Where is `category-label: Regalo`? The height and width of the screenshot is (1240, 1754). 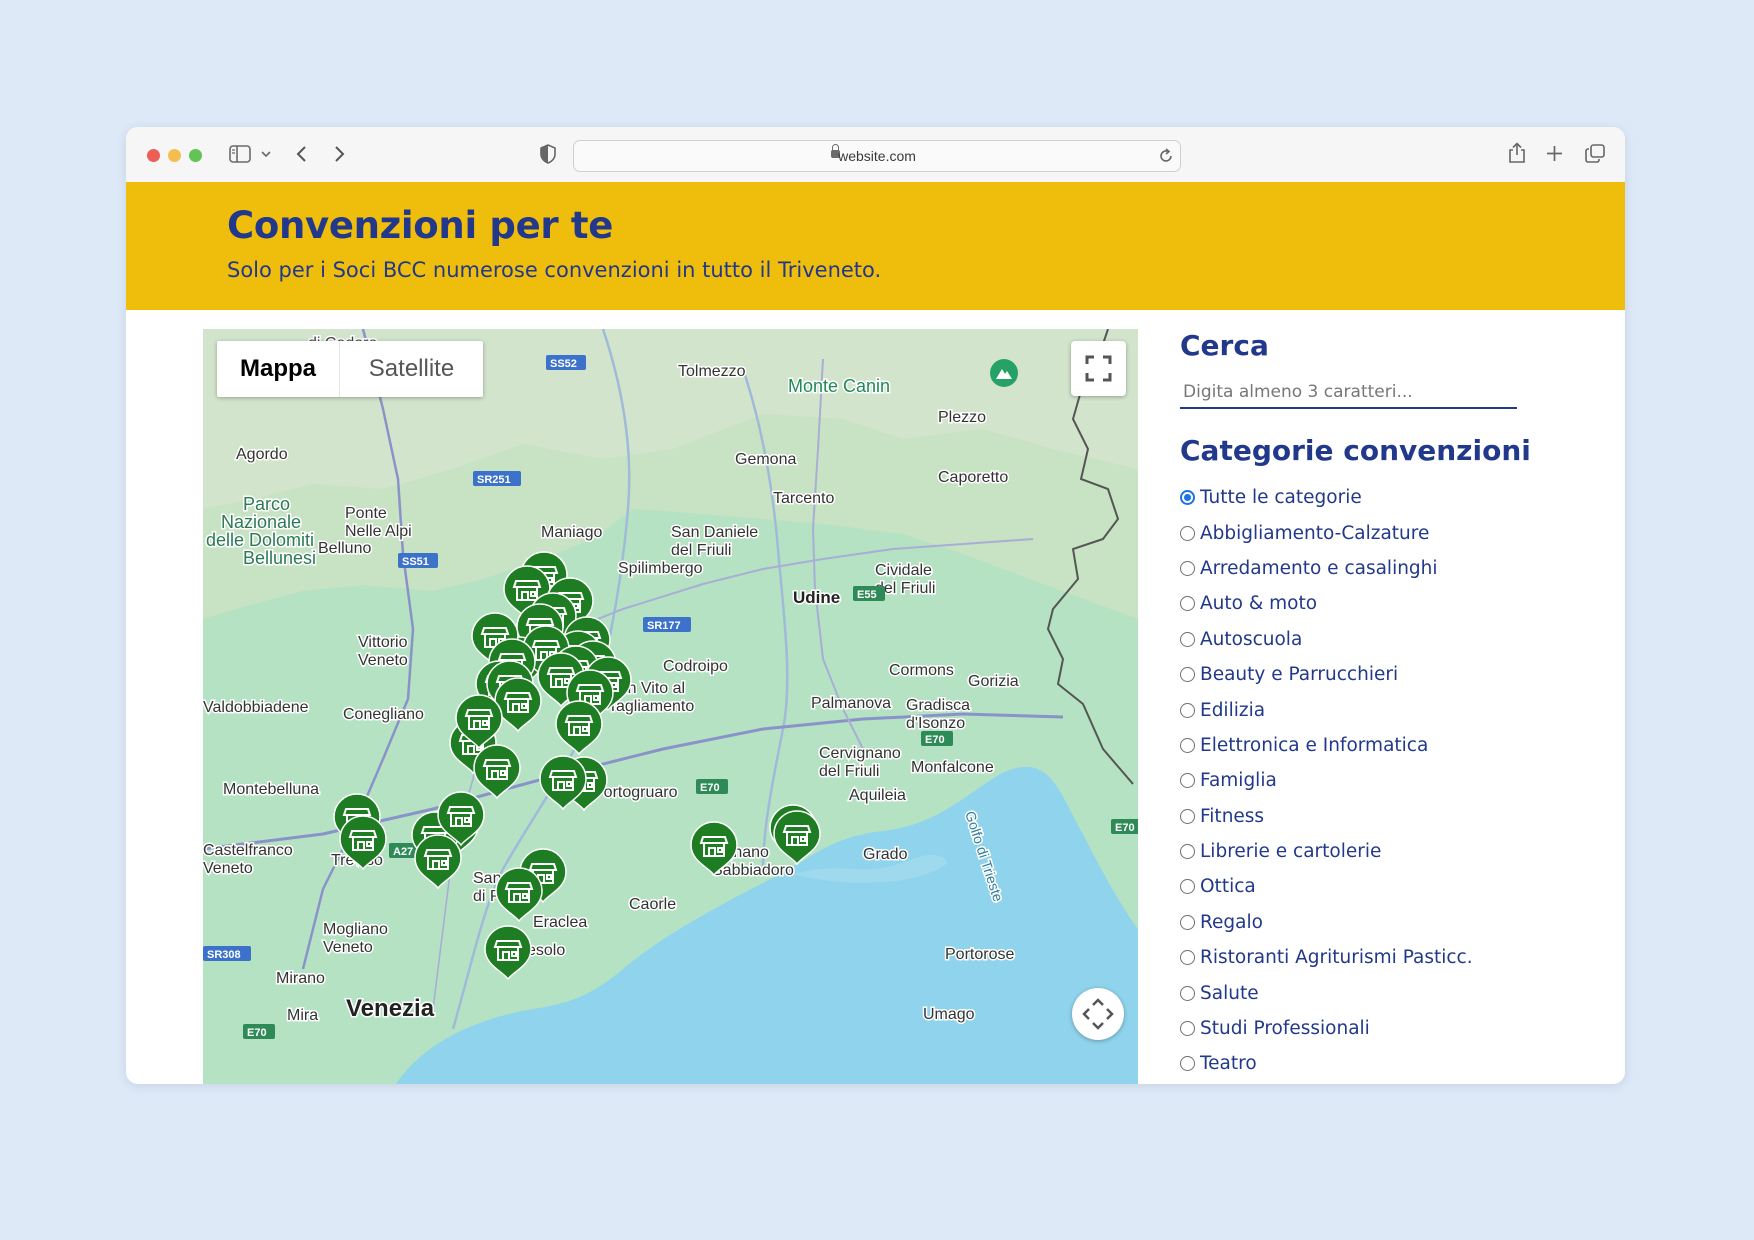 category-label: Regalo is located at coordinates (1231, 922).